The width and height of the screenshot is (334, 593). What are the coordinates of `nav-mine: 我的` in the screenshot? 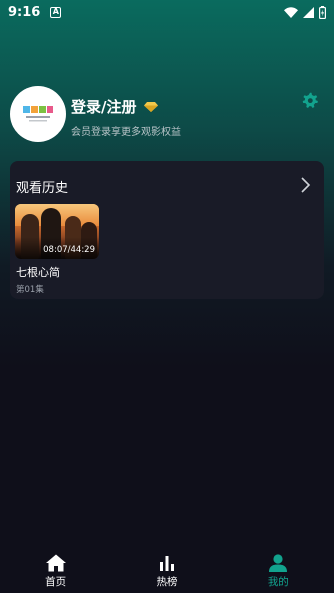 It's located at (278, 571).